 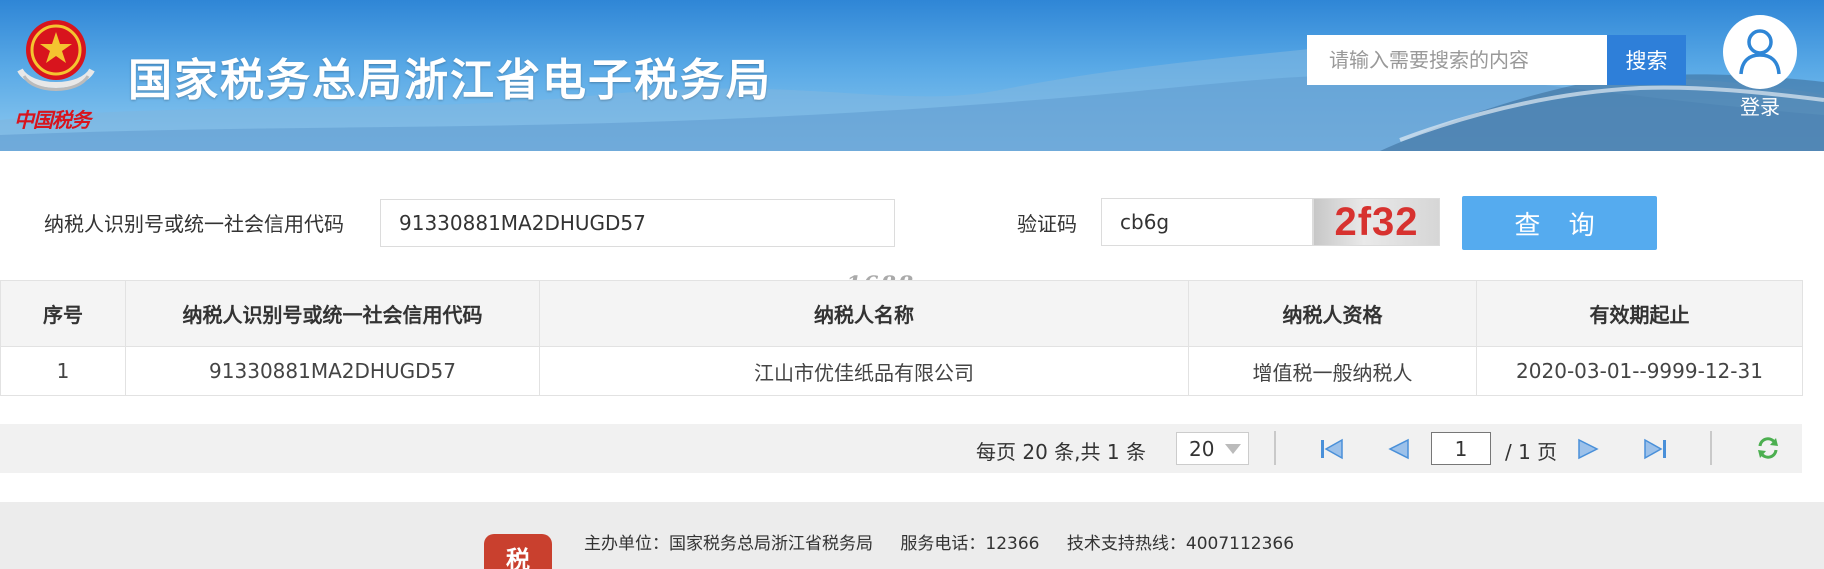 What do you see at coordinates (1207, 222) in the screenshot?
I see `captcha-input` at bounding box center [1207, 222].